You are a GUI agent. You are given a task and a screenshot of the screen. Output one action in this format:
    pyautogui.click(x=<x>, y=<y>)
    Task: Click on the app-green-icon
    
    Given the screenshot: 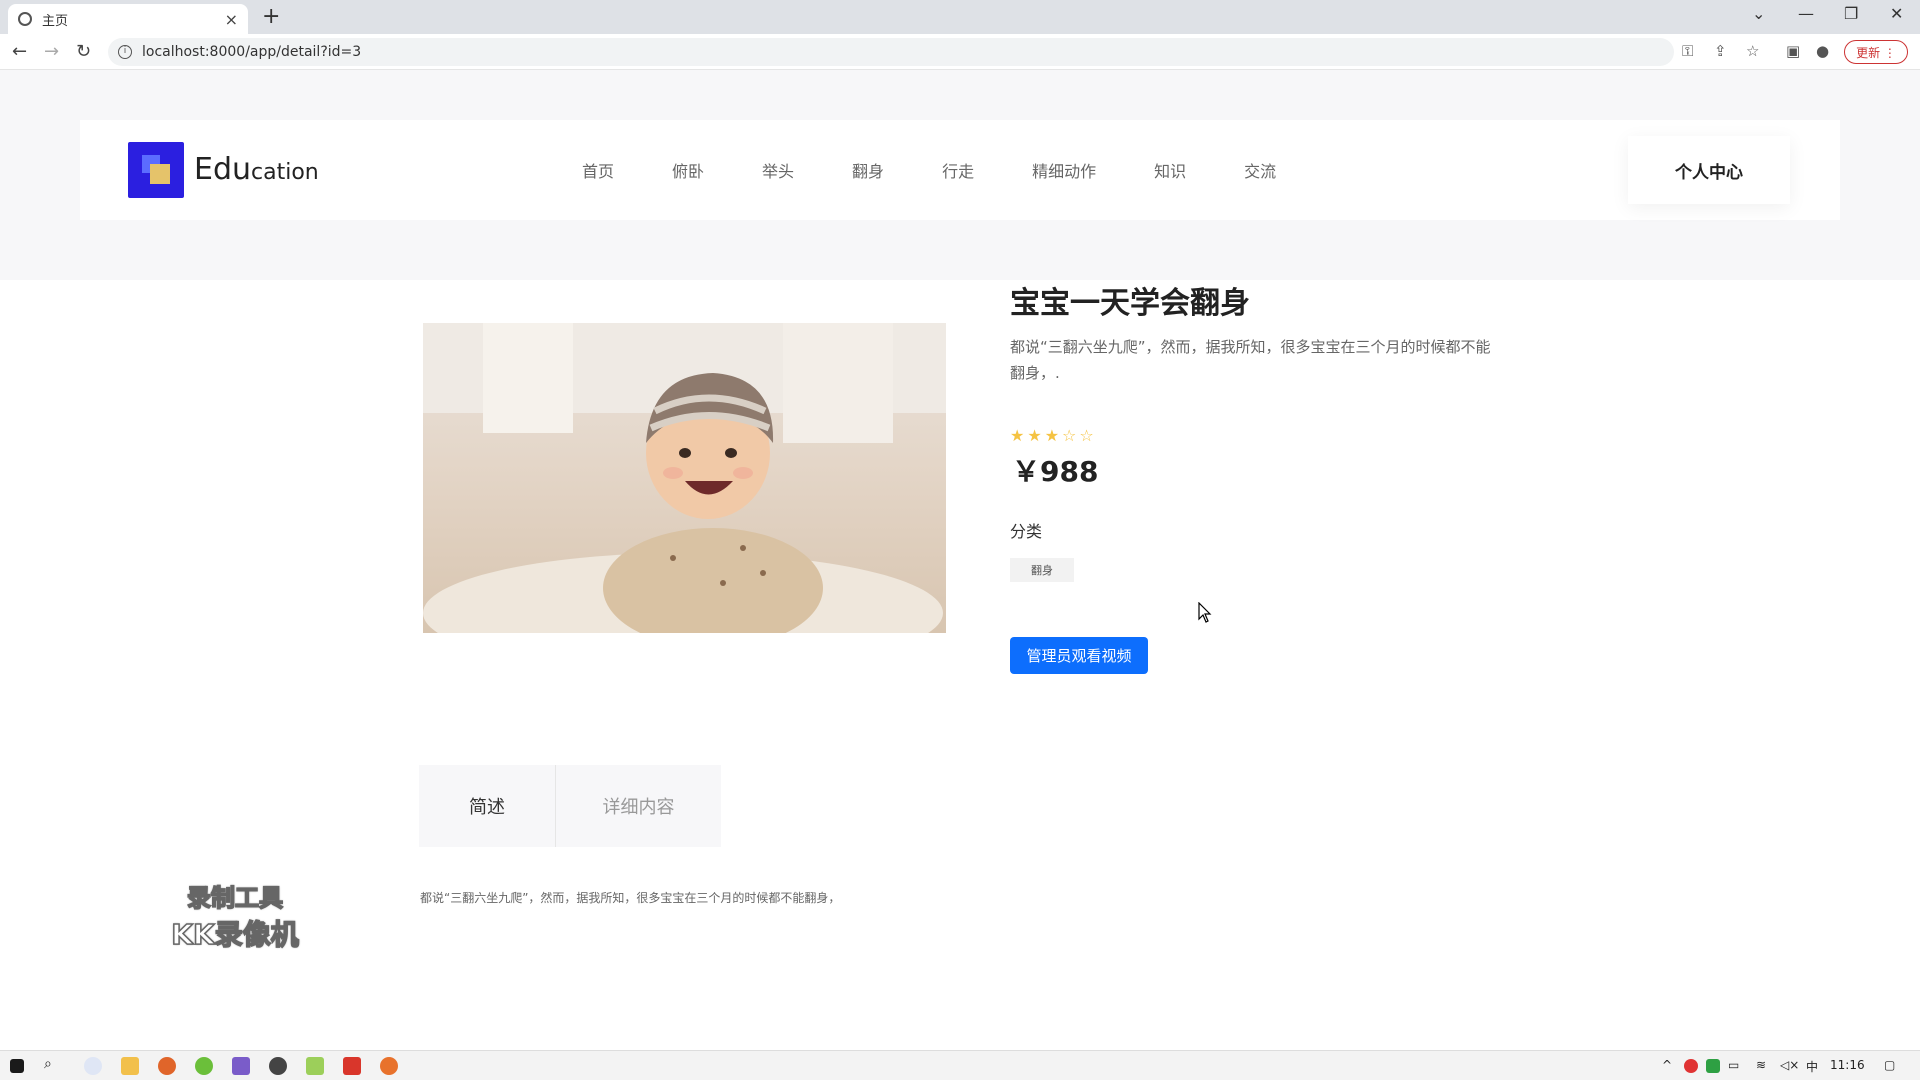 What is the action you would take?
    pyautogui.click(x=204, y=1066)
    